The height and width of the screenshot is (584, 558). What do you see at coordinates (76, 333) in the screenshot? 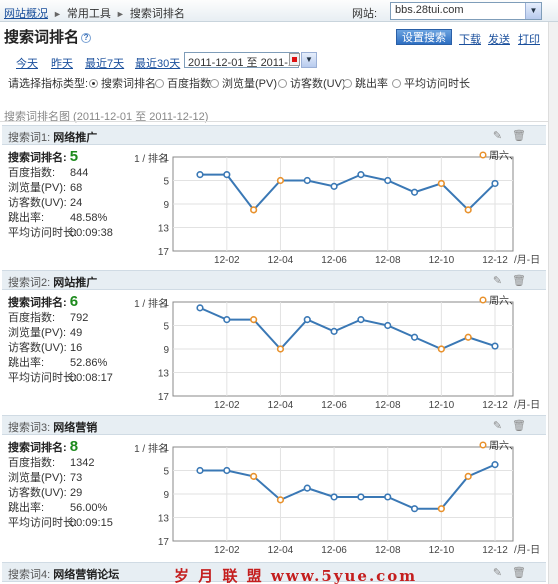
I see `stat-value: 49` at bounding box center [76, 333].